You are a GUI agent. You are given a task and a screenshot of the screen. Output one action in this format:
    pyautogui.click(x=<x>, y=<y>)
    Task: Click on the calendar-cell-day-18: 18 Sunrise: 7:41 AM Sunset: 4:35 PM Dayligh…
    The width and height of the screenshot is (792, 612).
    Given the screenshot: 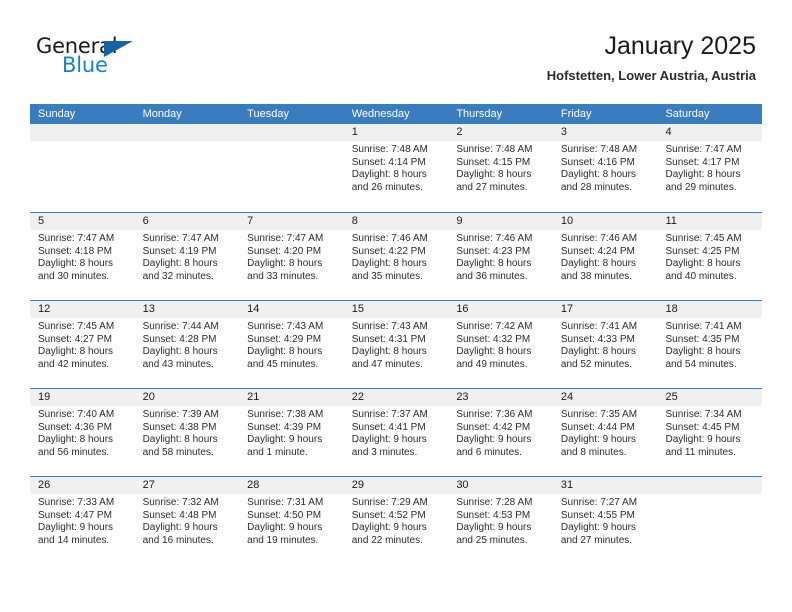 What is the action you would take?
    pyautogui.click(x=710, y=344)
    